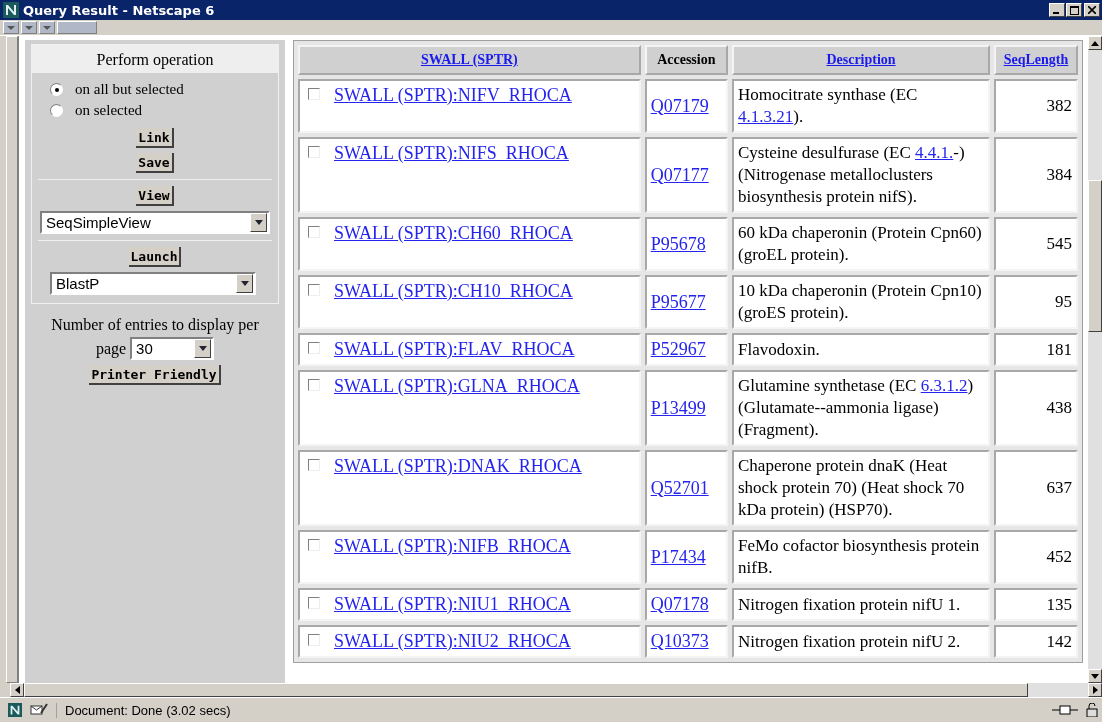 The height and width of the screenshot is (722, 1102). What do you see at coordinates (860, 243) in the screenshot?
I see `description-text: 60 kDa chaperonin (Protein Cpn60) (groEL protein).` at bounding box center [860, 243].